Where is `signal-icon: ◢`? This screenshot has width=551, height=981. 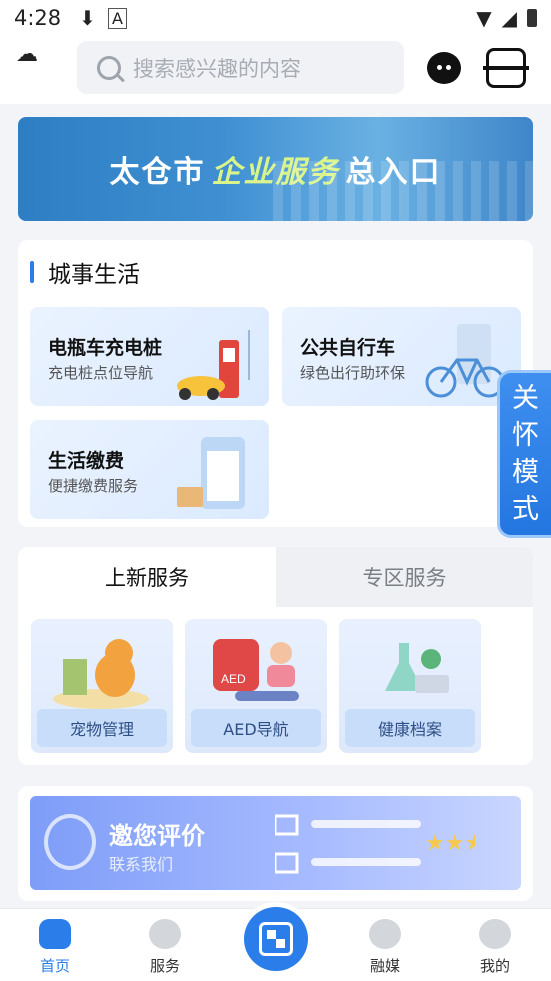
signal-icon: ◢ is located at coordinates (509, 18).